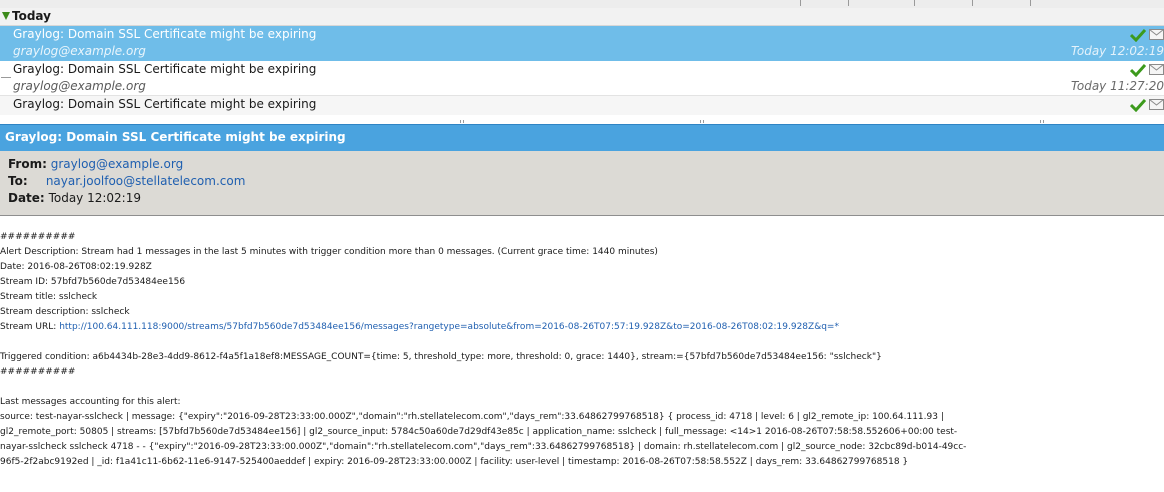  Describe the element at coordinates (76, 267) in the screenshot. I see `body-line: Date: 2016-08-26T08:02:19.928Z` at that location.